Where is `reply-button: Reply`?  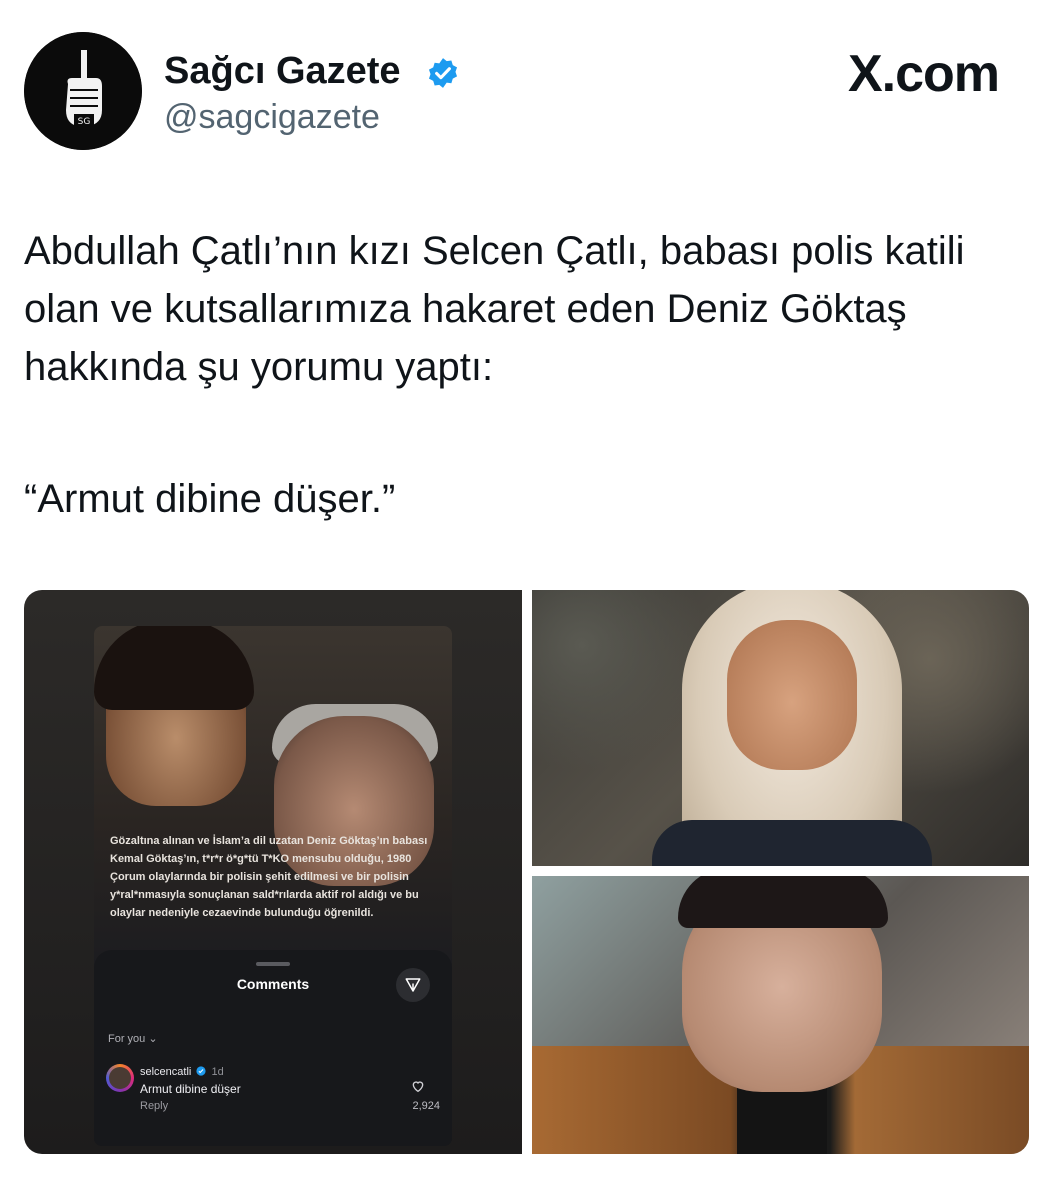
reply-button: Reply is located at coordinates (154, 1106).